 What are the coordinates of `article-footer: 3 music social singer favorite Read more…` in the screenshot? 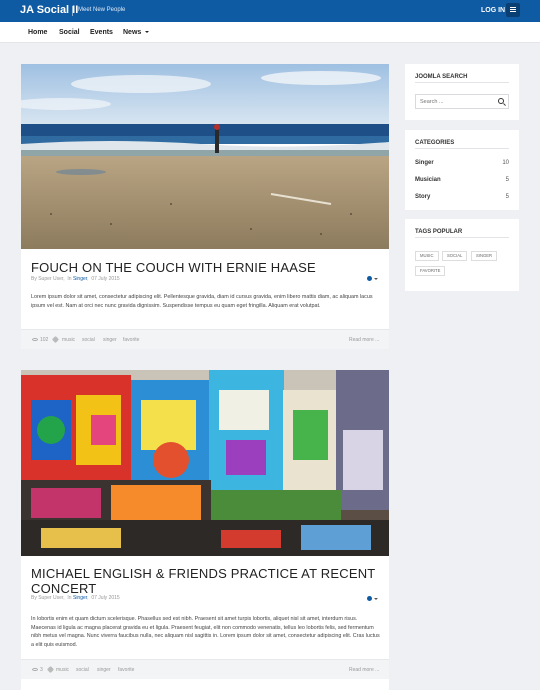 It's located at (205, 669).